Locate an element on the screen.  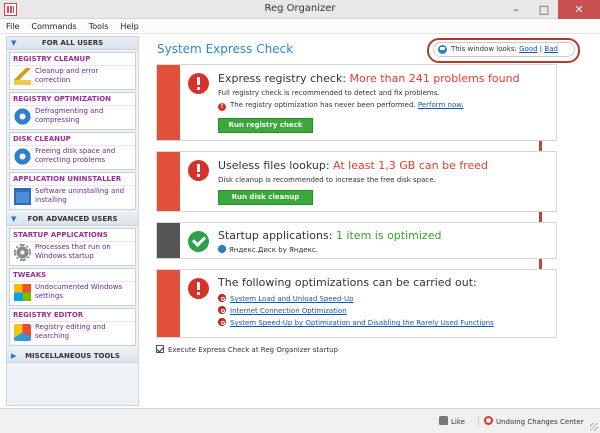
like-button: Like is located at coordinates (452, 421).